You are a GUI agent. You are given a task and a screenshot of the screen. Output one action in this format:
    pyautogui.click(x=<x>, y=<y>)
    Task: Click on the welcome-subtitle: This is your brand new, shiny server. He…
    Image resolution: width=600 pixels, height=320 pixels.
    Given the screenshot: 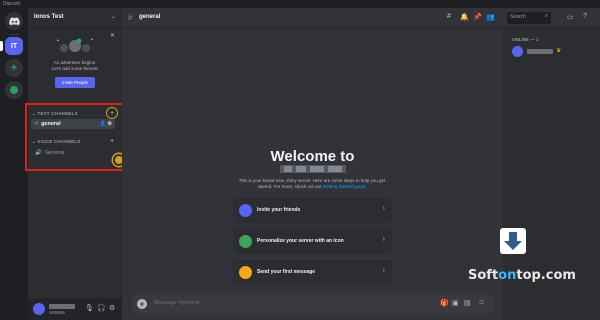 What is the action you would take?
    pyautogui.click(x=312, y=184)
    